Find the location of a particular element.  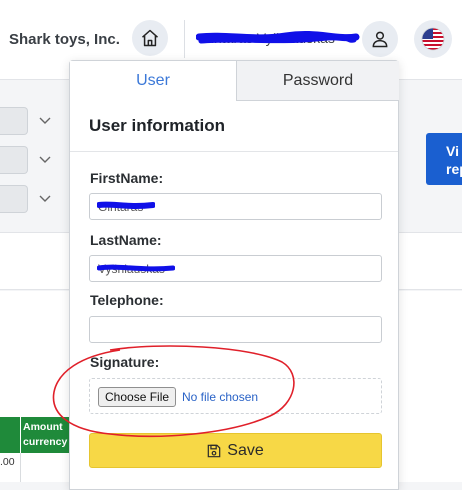

file-status-text: No file chosen is located at coordinates (220, 397).